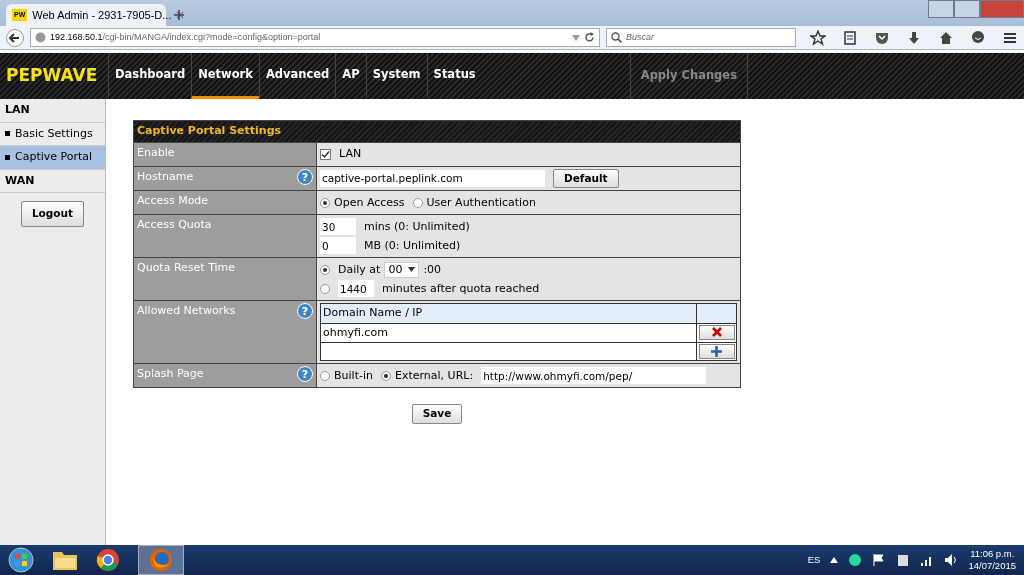 This screenshot has width=1024, height=575. What do you see at coordinates (52, 111) in the screenshot?
I see `sidebar-heading: LAN` at bounding box center [52, 111].